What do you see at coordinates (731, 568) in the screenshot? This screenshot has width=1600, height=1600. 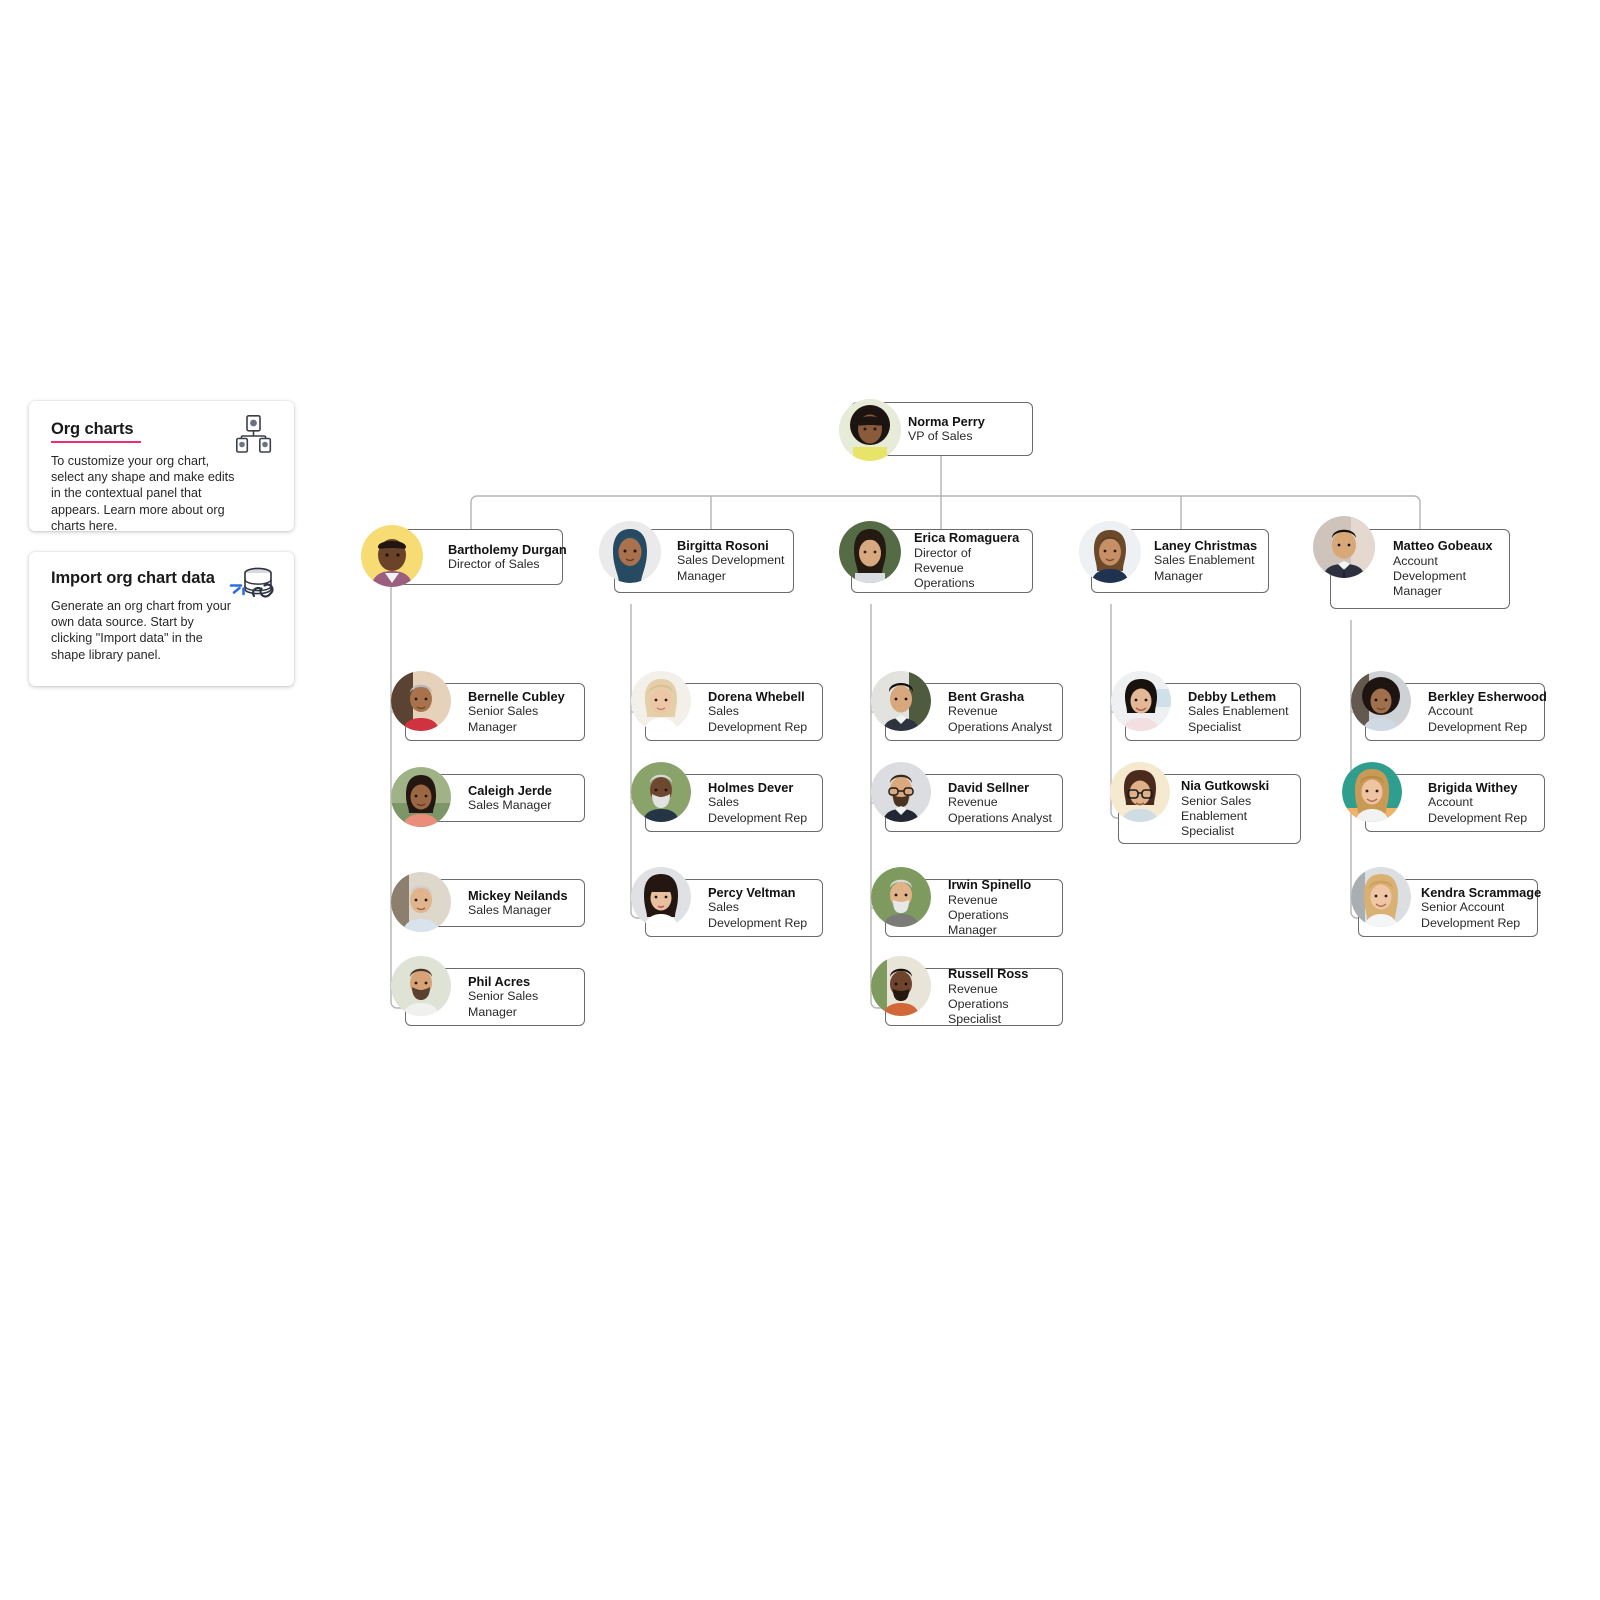 I see `node-title: Sales Development Manager` at bounding box center [731, 568].